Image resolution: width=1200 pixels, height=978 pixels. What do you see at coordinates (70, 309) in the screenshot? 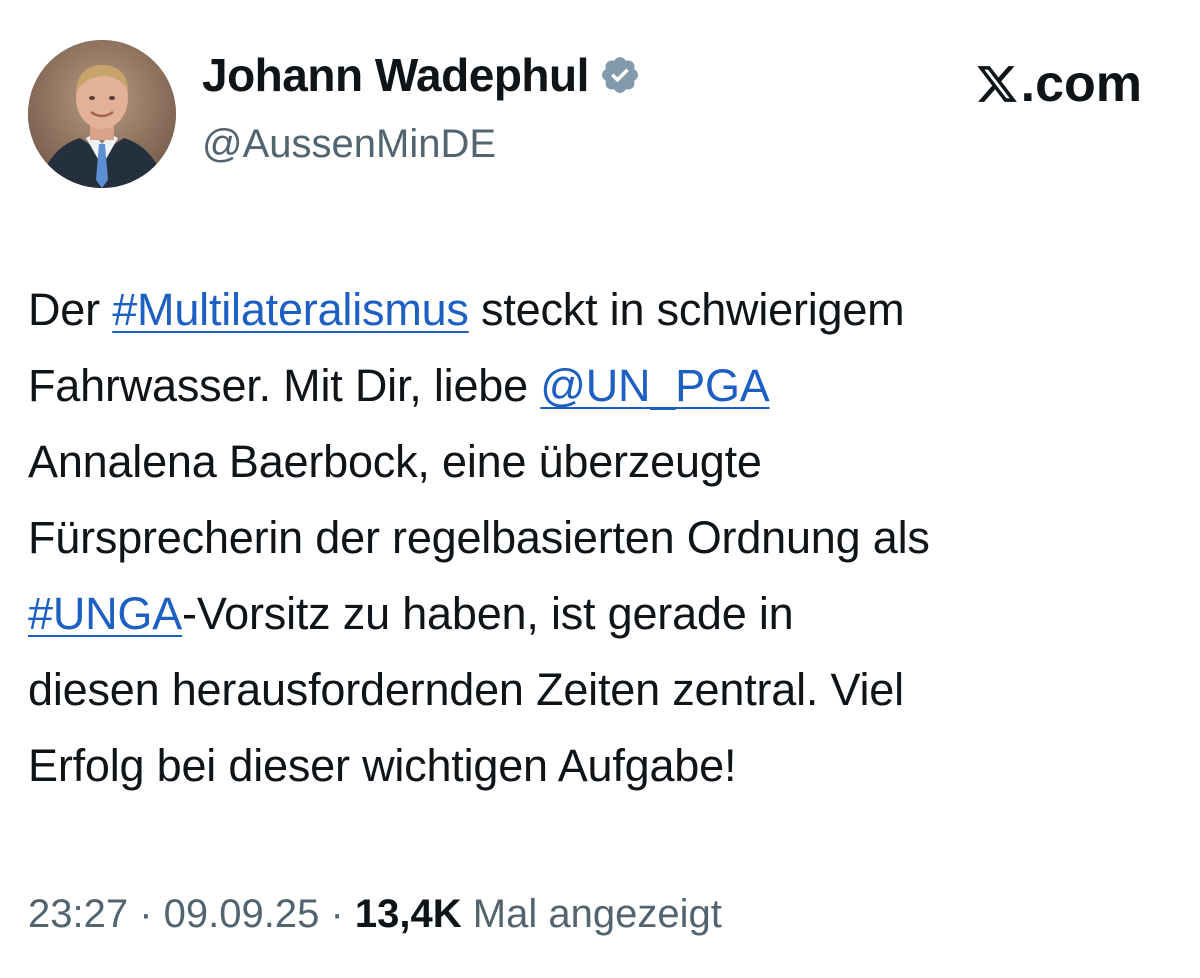
I see `tweet-text-segment: Der` at bounding box center [70, 309].